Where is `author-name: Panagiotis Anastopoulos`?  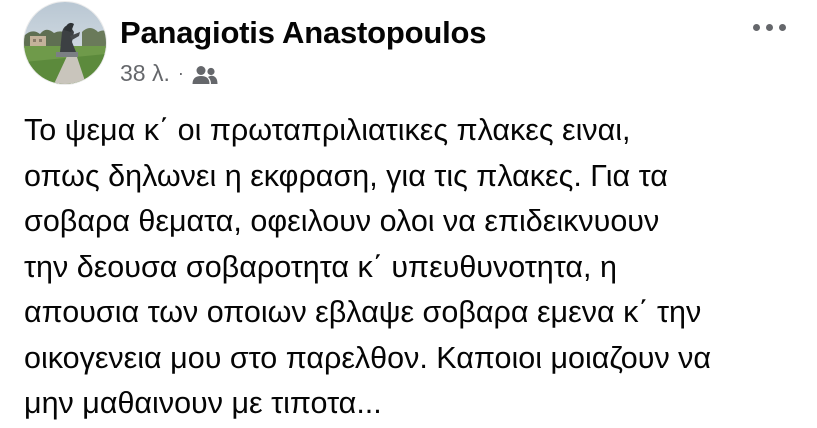 author-name: Panagiotis Anastopoulos is located at coordinates (303, 33).